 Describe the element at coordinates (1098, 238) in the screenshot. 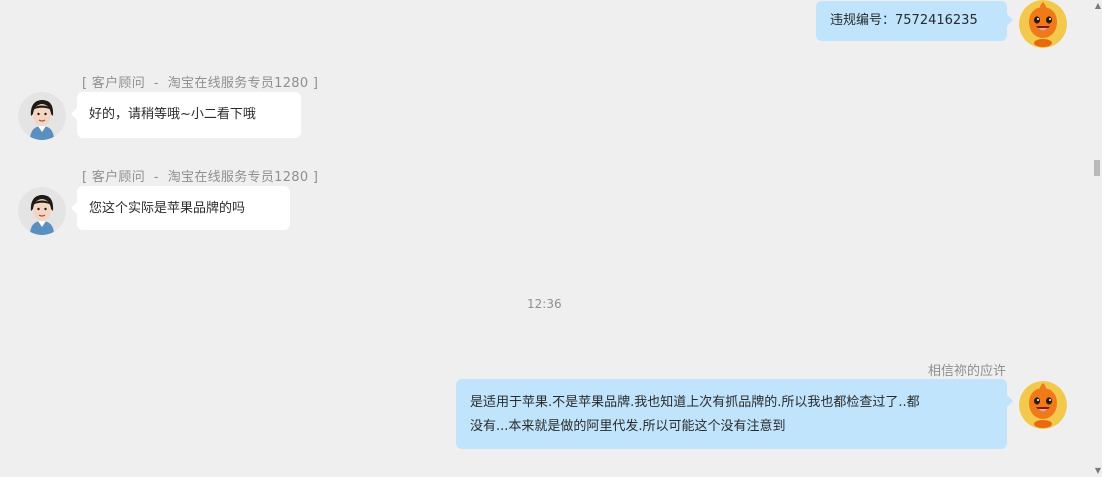

I see `vertical-scrollbar: ▲ ▼` at that location.